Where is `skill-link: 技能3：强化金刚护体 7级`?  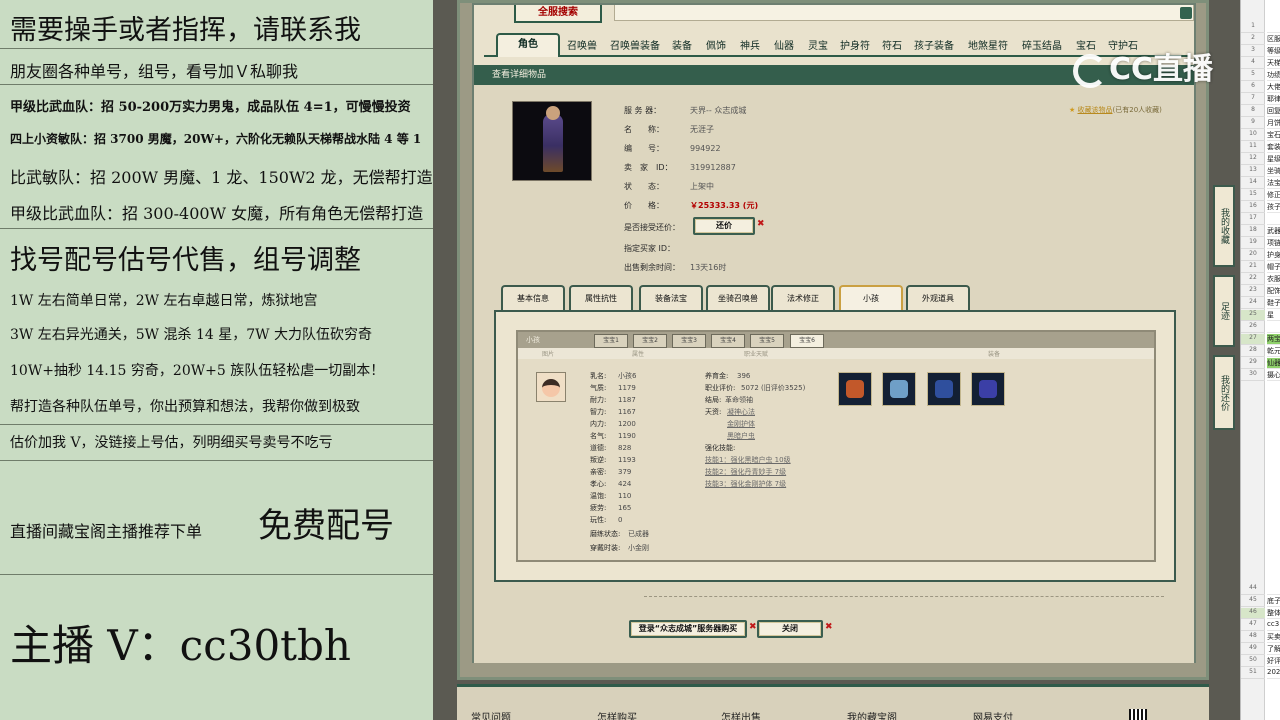
skill-link: 技能3：强化金刚护体 7级 is located at coordinates (745, 484).